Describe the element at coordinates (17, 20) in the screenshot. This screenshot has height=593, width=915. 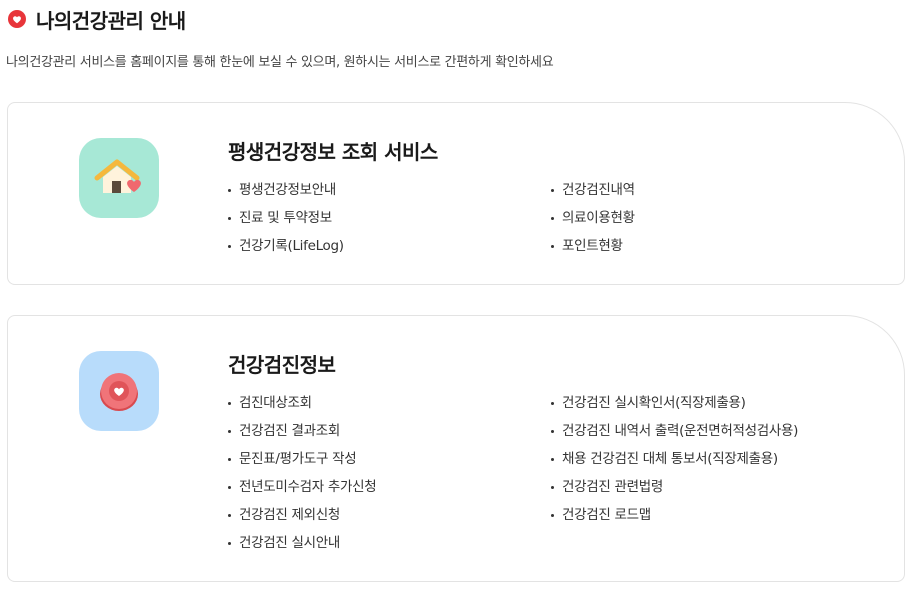
I see `heart-badge-icon` at that location.